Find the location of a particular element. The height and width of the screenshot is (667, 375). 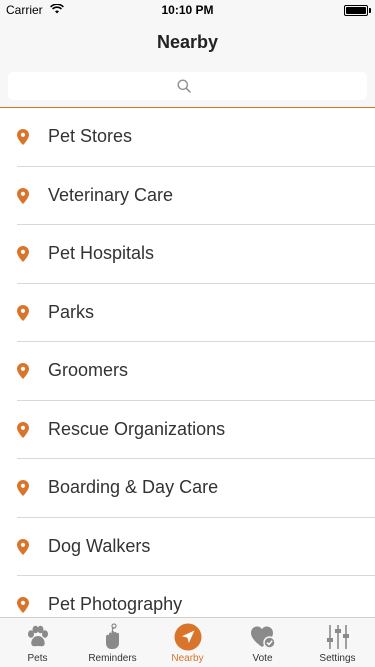

navigation-bar: Nearby is located at coordinates (187, 64).